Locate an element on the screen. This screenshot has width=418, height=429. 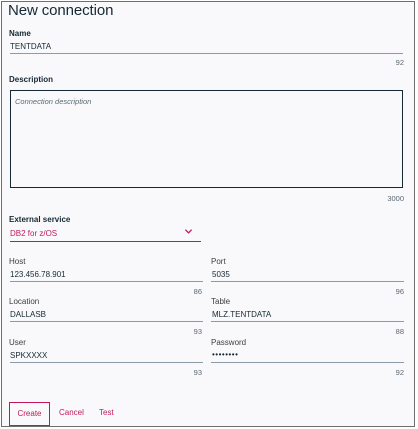
user-underline is located at coordinates (106, 362).